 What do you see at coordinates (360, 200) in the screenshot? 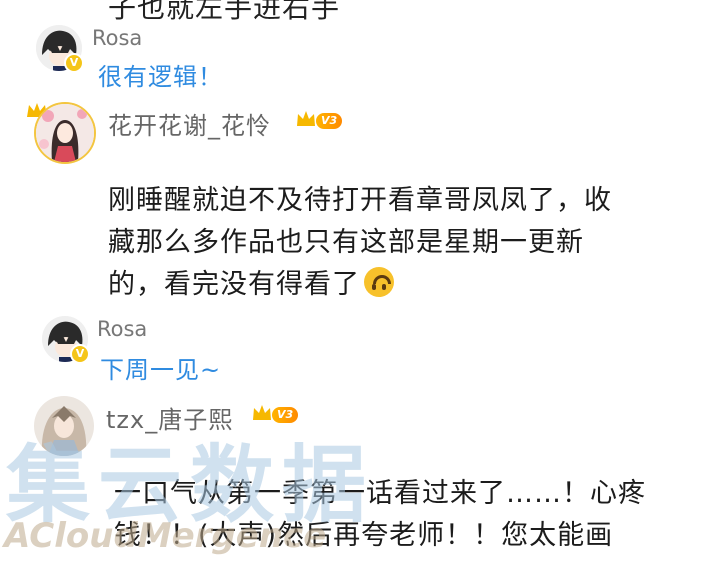
I see `comment-line: 刚睡醒就迫不及待打开看章哥凤凤了，收` at bounding box center [360, 200].